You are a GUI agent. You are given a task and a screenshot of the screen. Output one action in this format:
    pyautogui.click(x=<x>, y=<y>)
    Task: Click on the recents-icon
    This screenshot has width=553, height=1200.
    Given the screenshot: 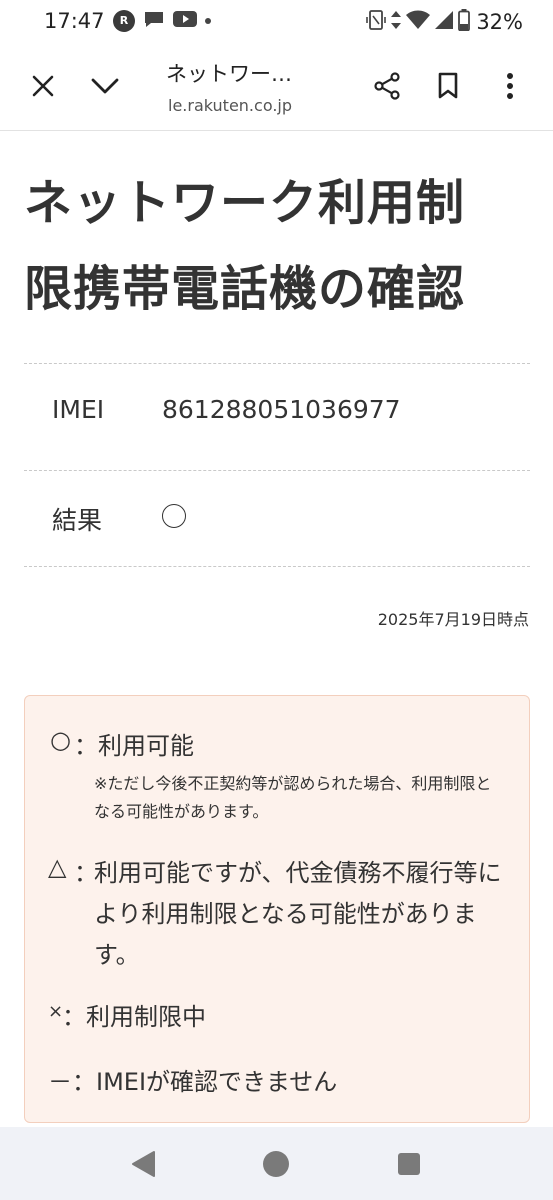 What is the action you would take?
    pyautogui.click(x=409, y=1164)
    